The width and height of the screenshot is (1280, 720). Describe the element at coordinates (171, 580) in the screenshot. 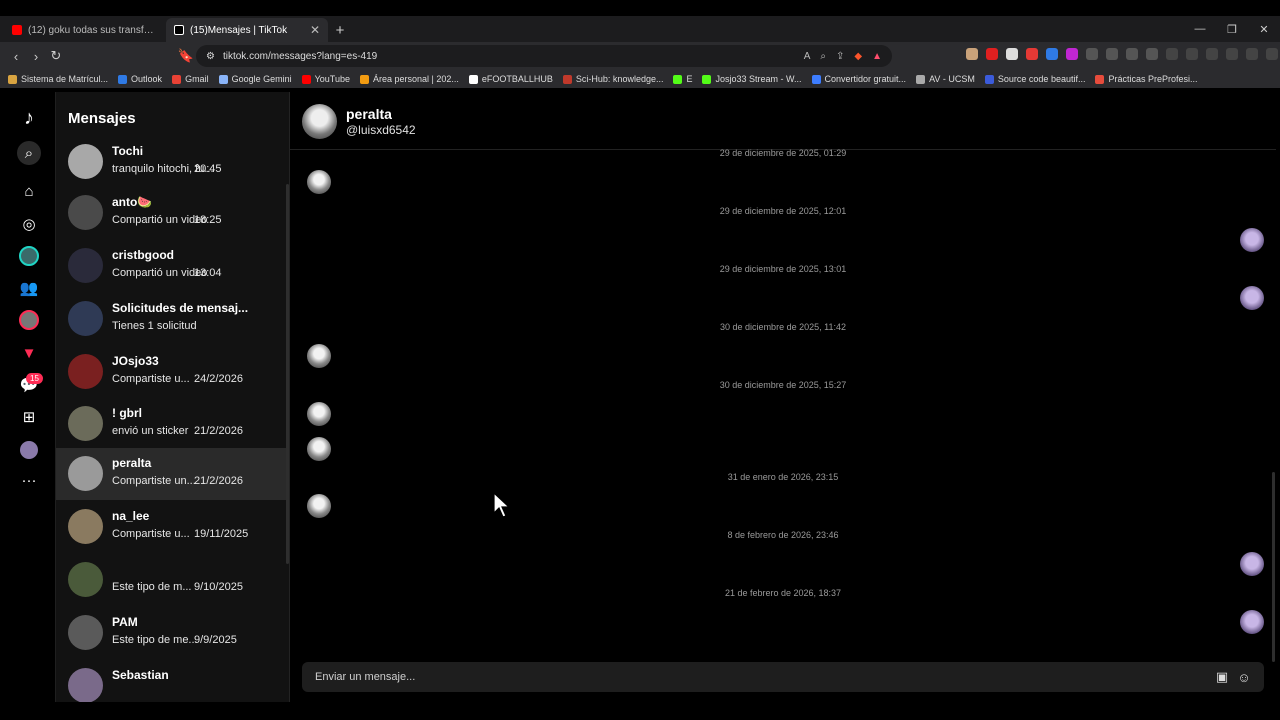

I see `conversation-item: Este tipo de m... 9/10/2025` at that location.